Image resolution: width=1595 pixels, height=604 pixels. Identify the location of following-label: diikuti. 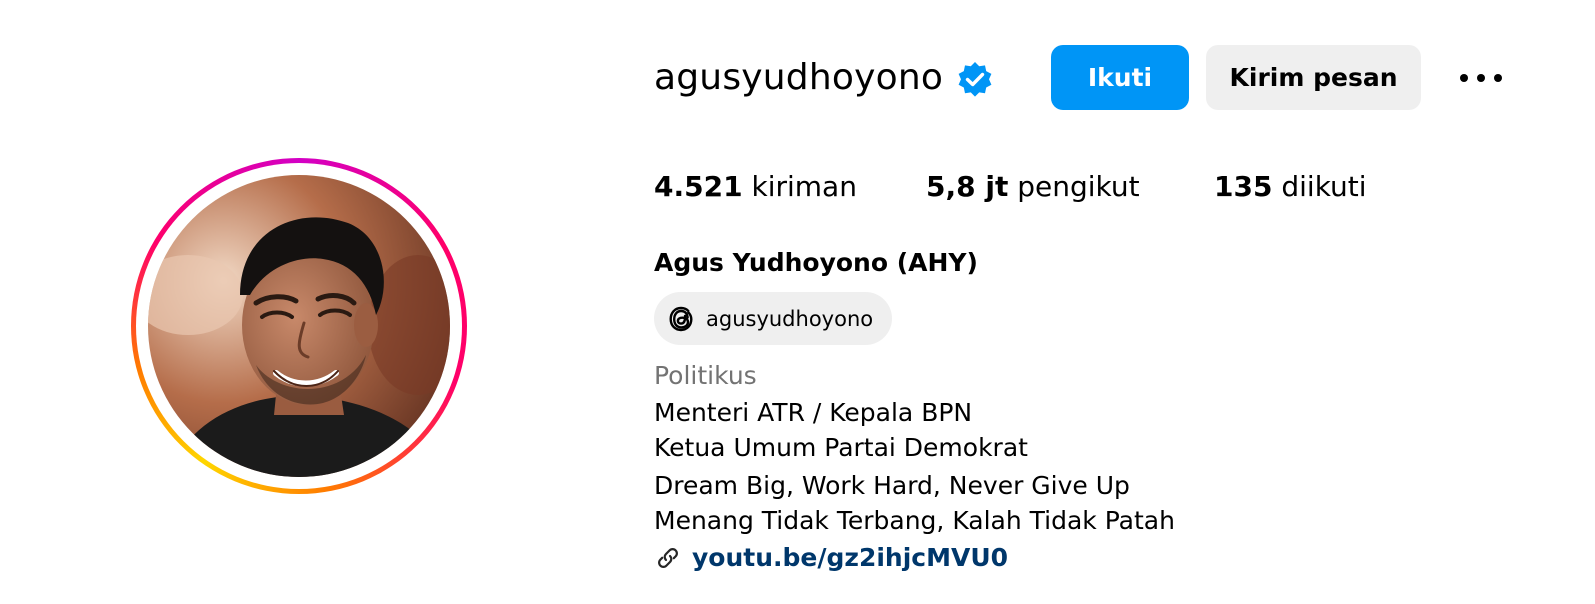
(1324, 186).